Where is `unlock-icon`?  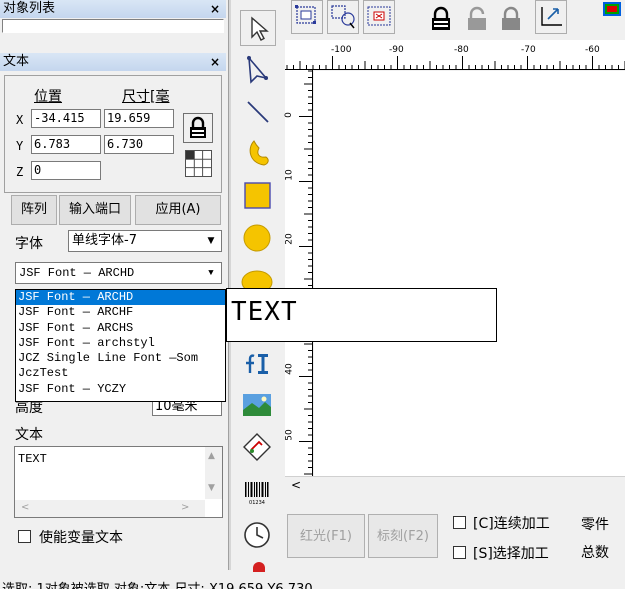
unlock-icon is located at coordinates (477, 18).